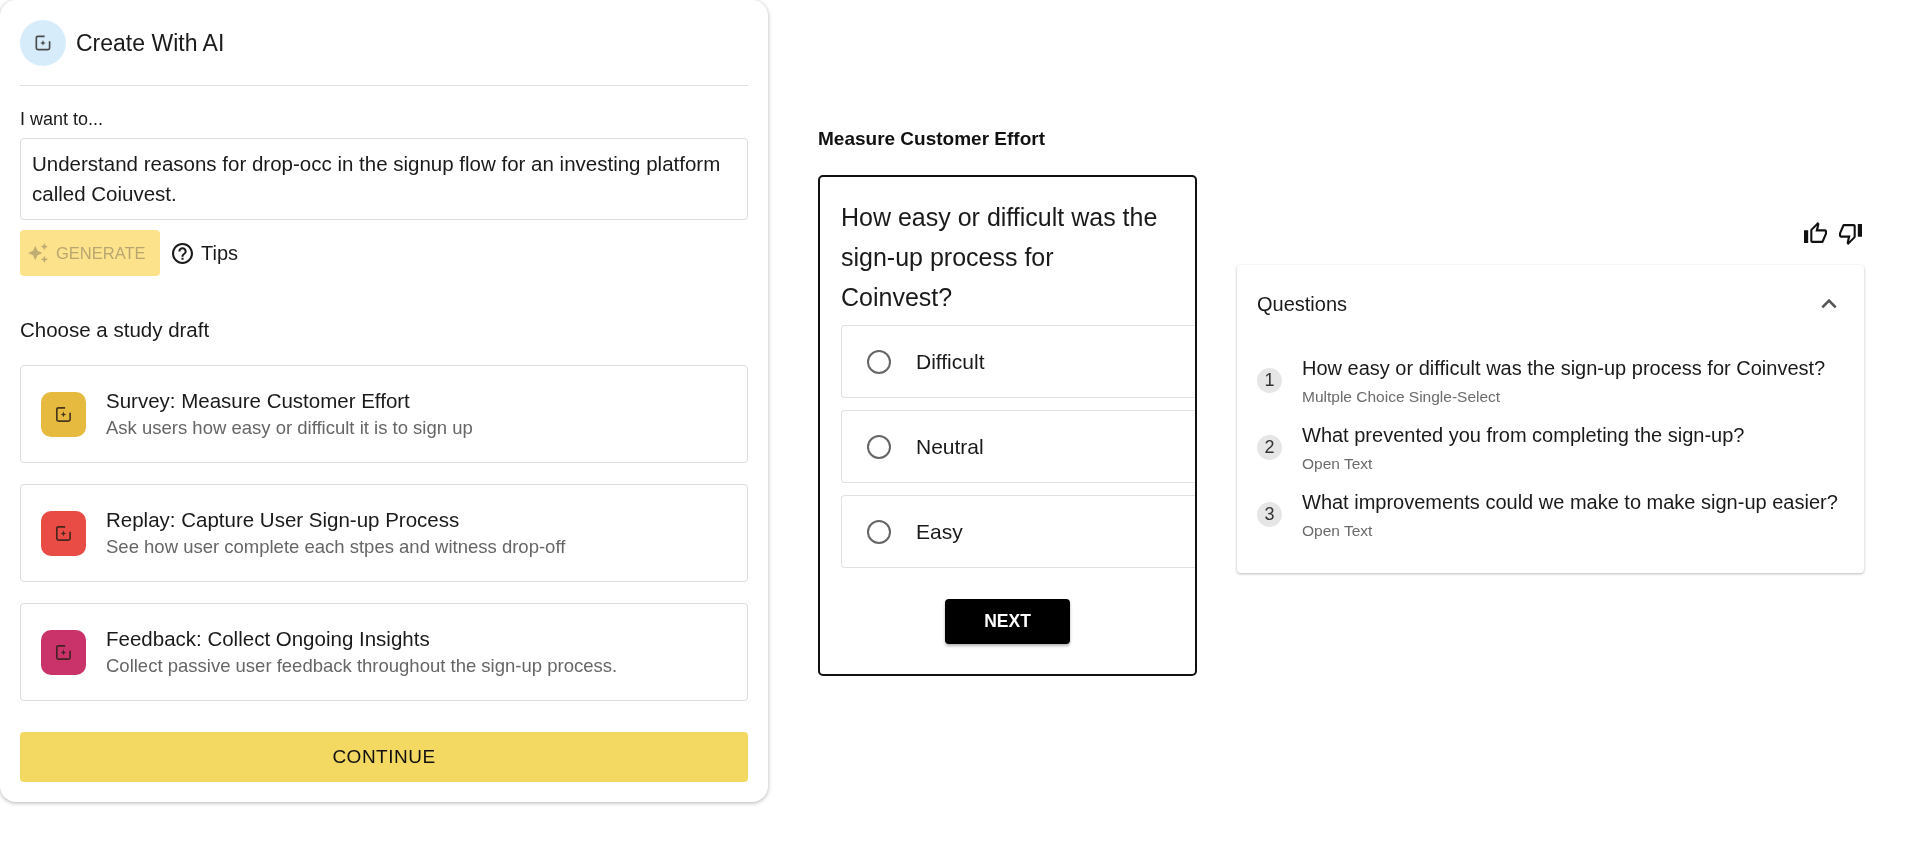 Image resolution: width=1920 pixels, height=858 pixels. I want to click on question-number: 2, so click(1269, 447).